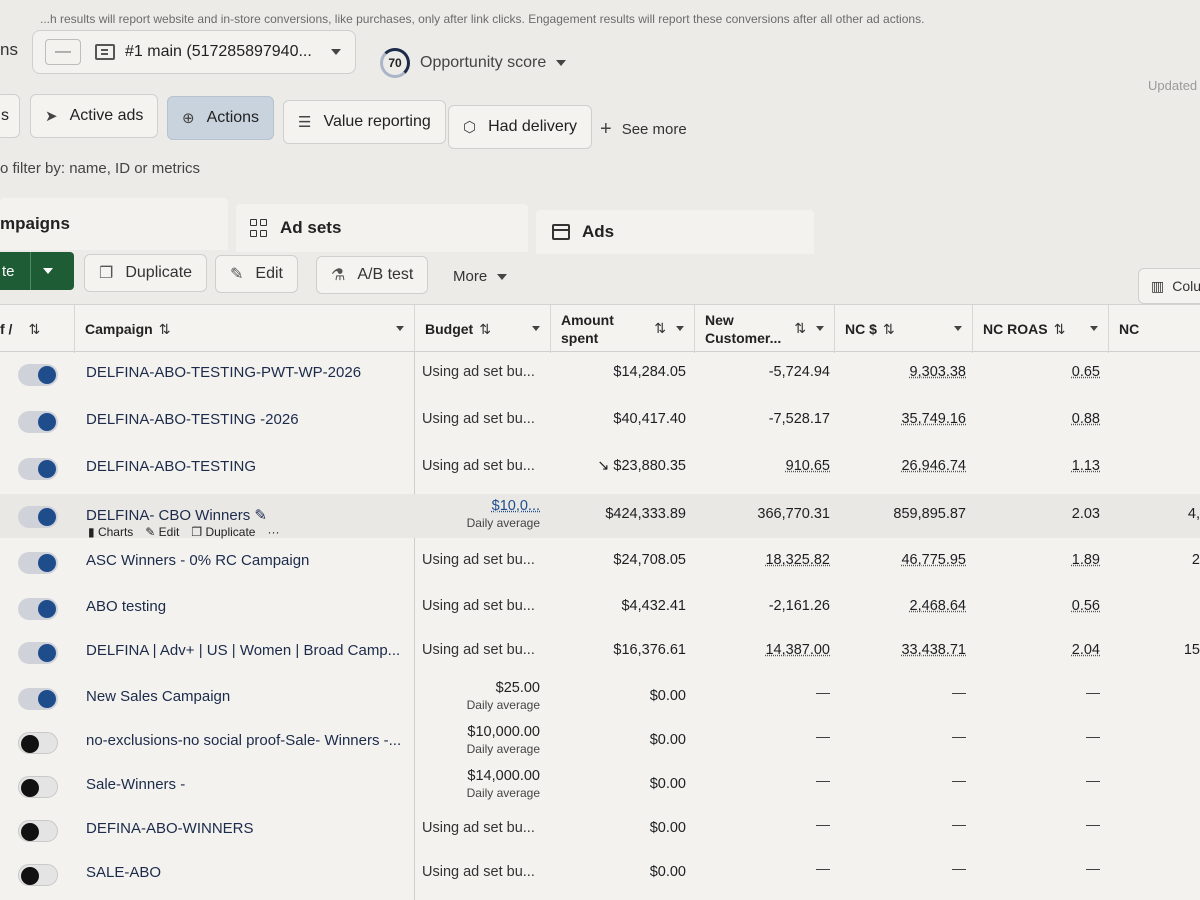 The image size is (1200, 900). Describe the element at coordinates (162, 532) in the screenshot. I see `row-action-edit: ✎ Edit` at that location.